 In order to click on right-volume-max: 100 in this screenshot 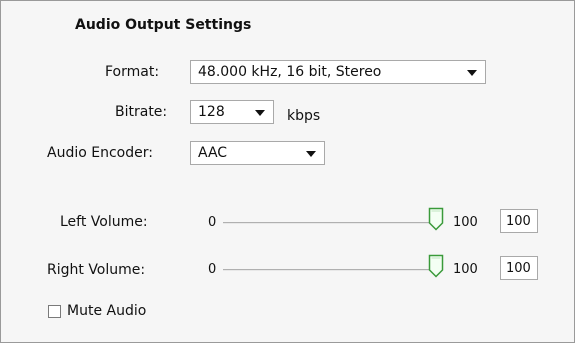, I will do `click(465, 269)`.